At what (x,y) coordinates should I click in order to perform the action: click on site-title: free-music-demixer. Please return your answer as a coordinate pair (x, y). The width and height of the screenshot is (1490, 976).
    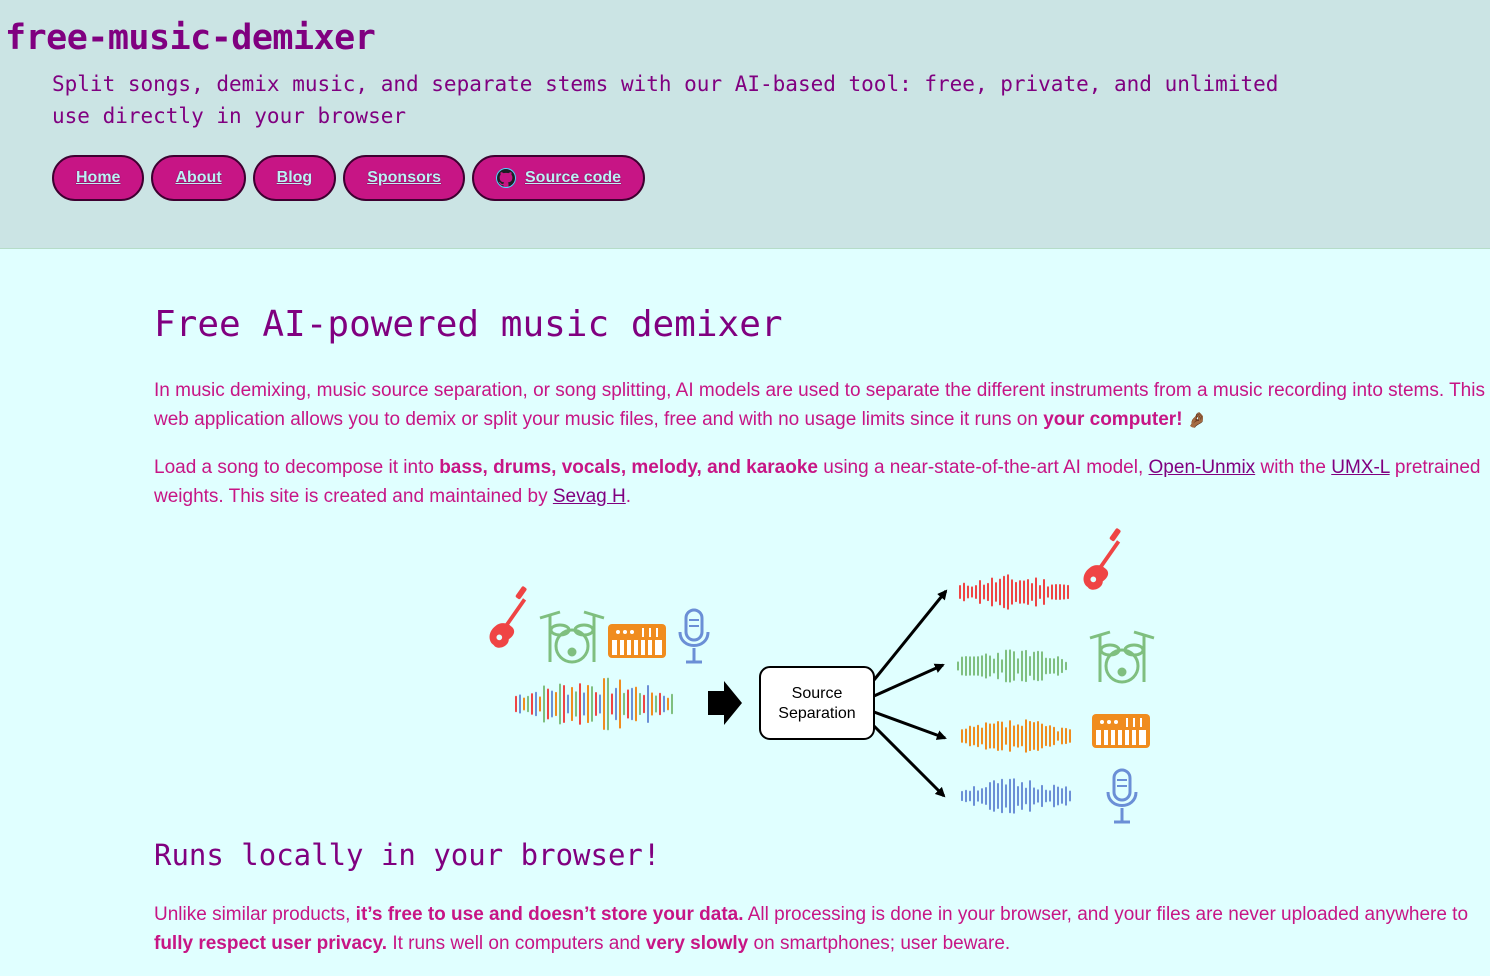
    Looking at the image, I should click on (190, 38).